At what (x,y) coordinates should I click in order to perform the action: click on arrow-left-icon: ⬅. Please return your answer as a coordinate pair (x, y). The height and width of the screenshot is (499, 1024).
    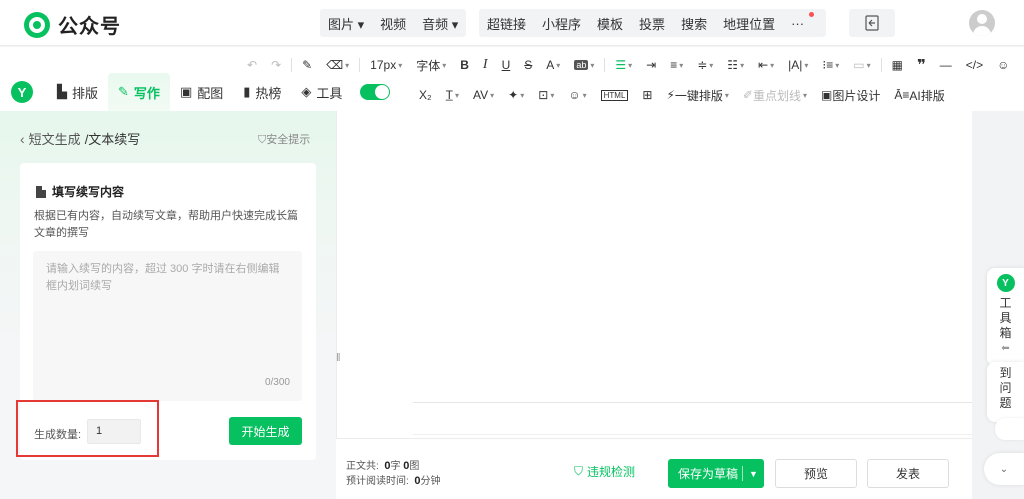
    Looking at the image, I should click on (1005, 348).